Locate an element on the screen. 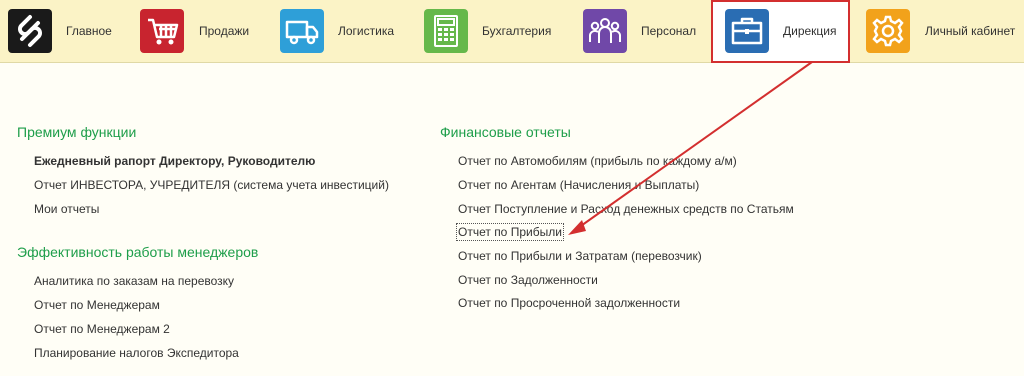 The width and height of the screenshot is (1024, 376). nav-account: Личный кабинет is located at coordinates (945, 31).